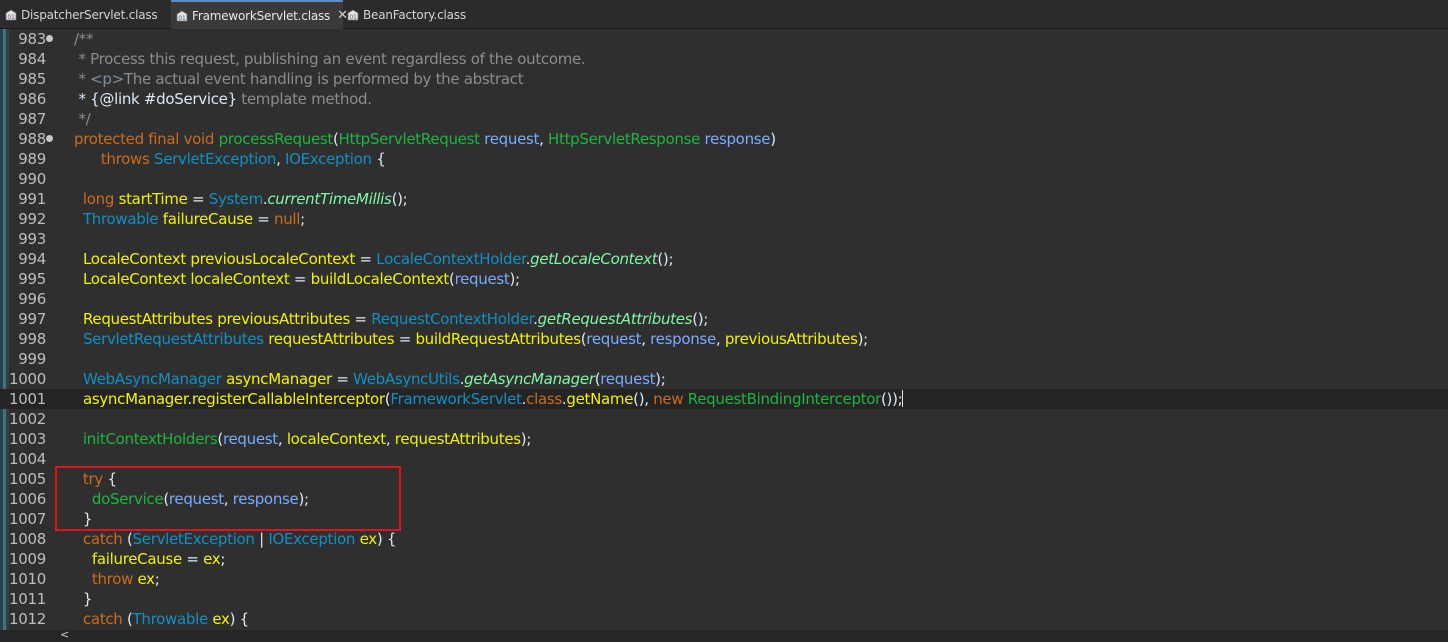 Image resolution: width=1448 pixels, height=642 pixels. What do you see at coordinates (170, 619) in the screenshot?
I see `code-token: Throwable` at bounding box center [170, 619].